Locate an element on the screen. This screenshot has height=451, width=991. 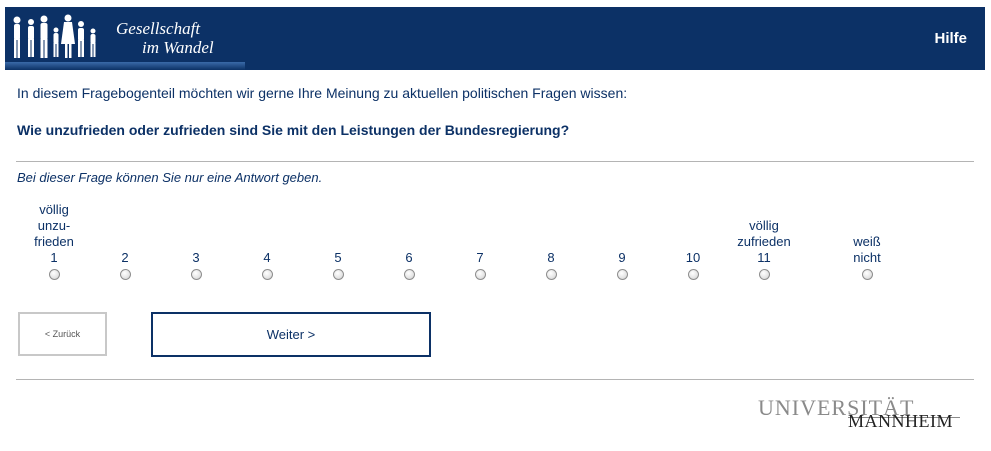
scale-label-line: weiß is located at coordinates (867, 241).